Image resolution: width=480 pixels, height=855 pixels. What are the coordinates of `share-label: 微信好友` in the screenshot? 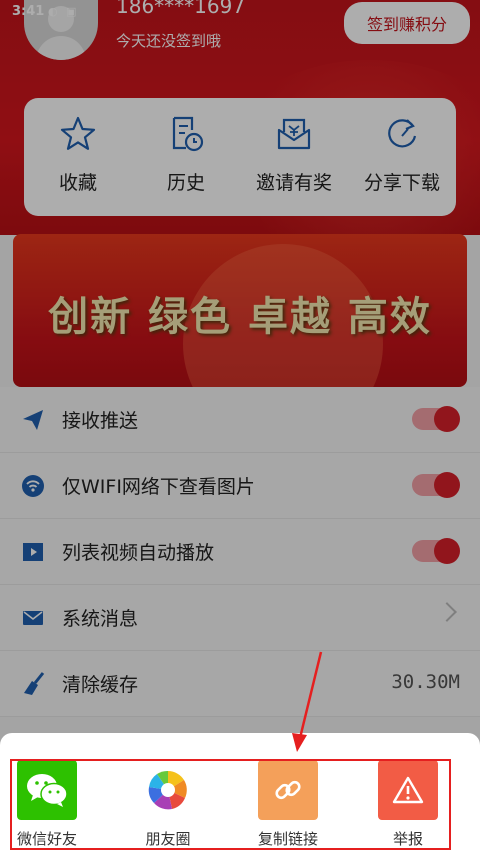 It's located at (46, 839).